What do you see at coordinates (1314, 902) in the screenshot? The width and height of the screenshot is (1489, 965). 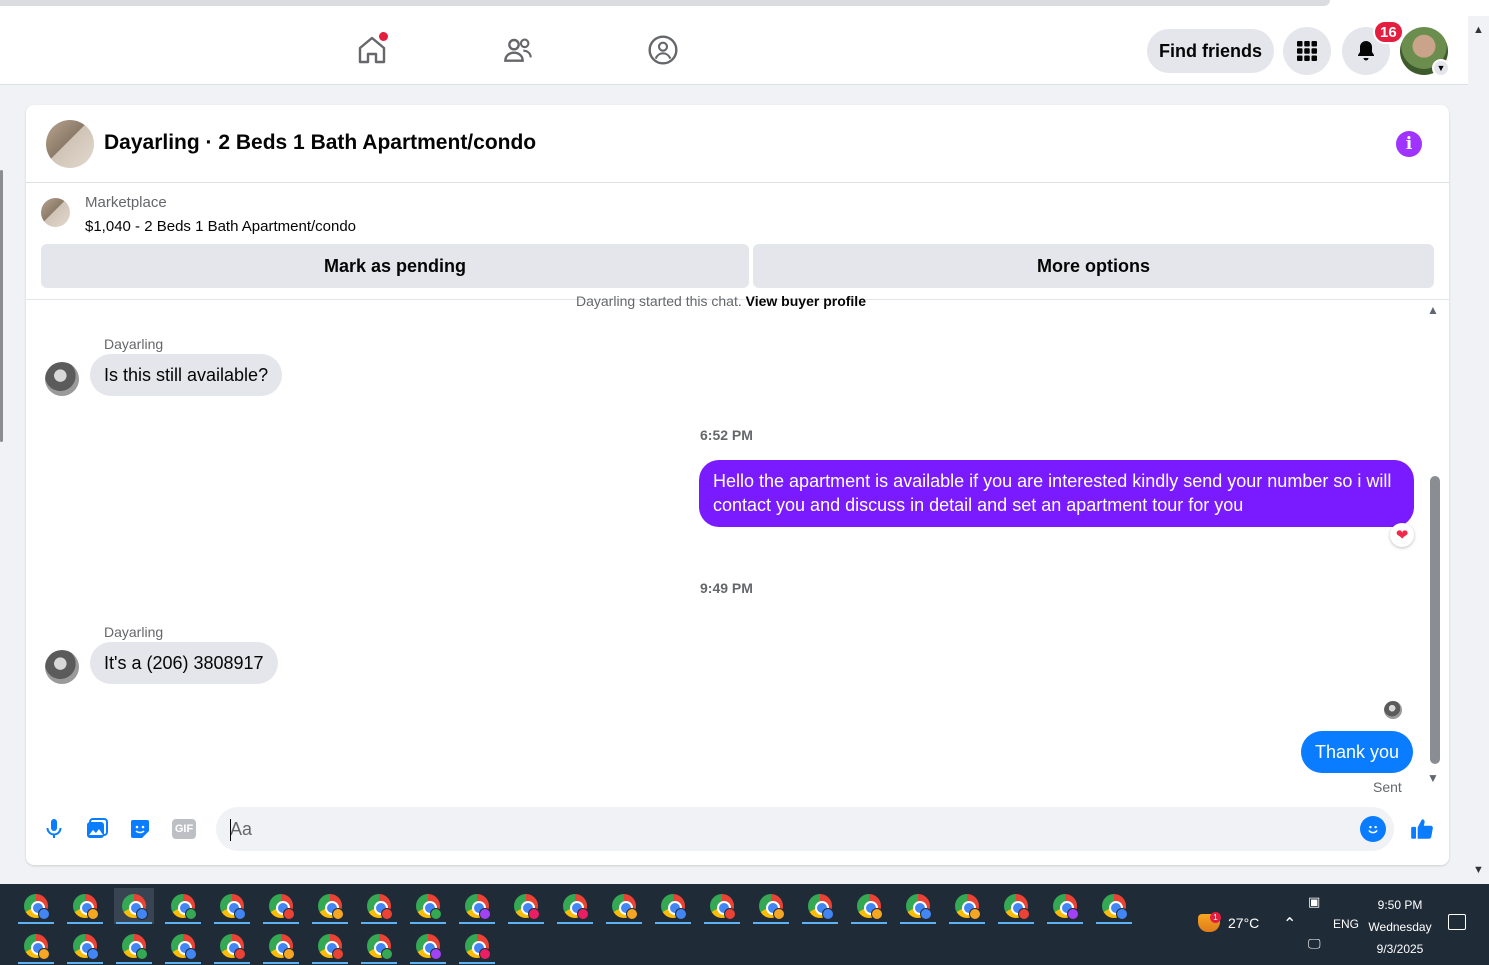 I see `meet-now-icon: ▣` at bounding box center [1314, 902].